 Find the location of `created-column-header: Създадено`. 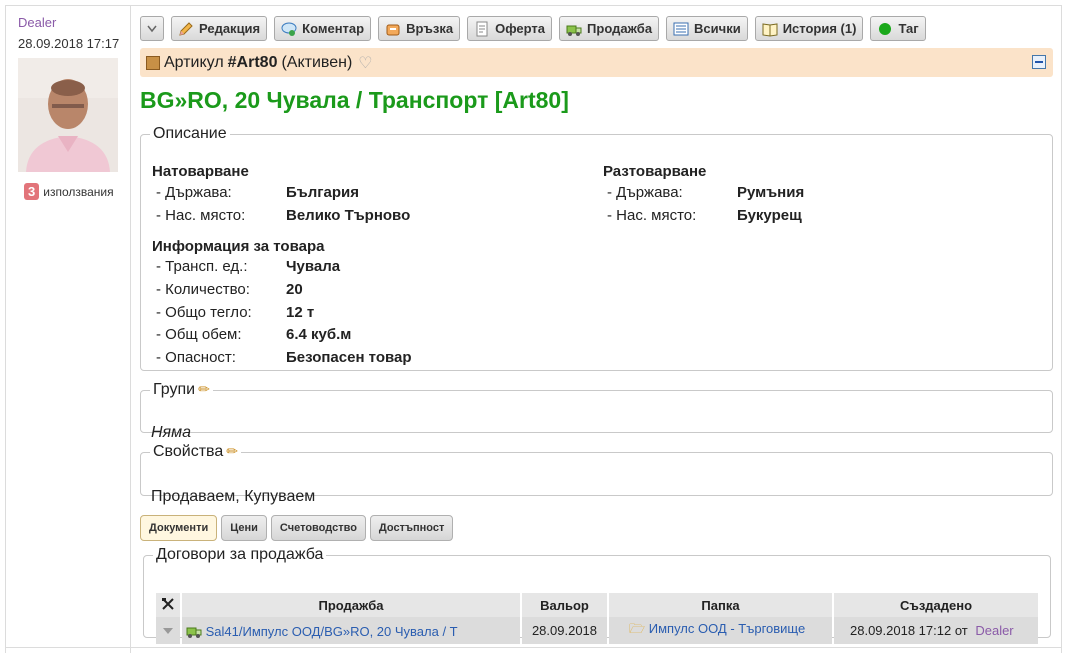

created-column-header: Създадено is located at coordinates (936, 605).